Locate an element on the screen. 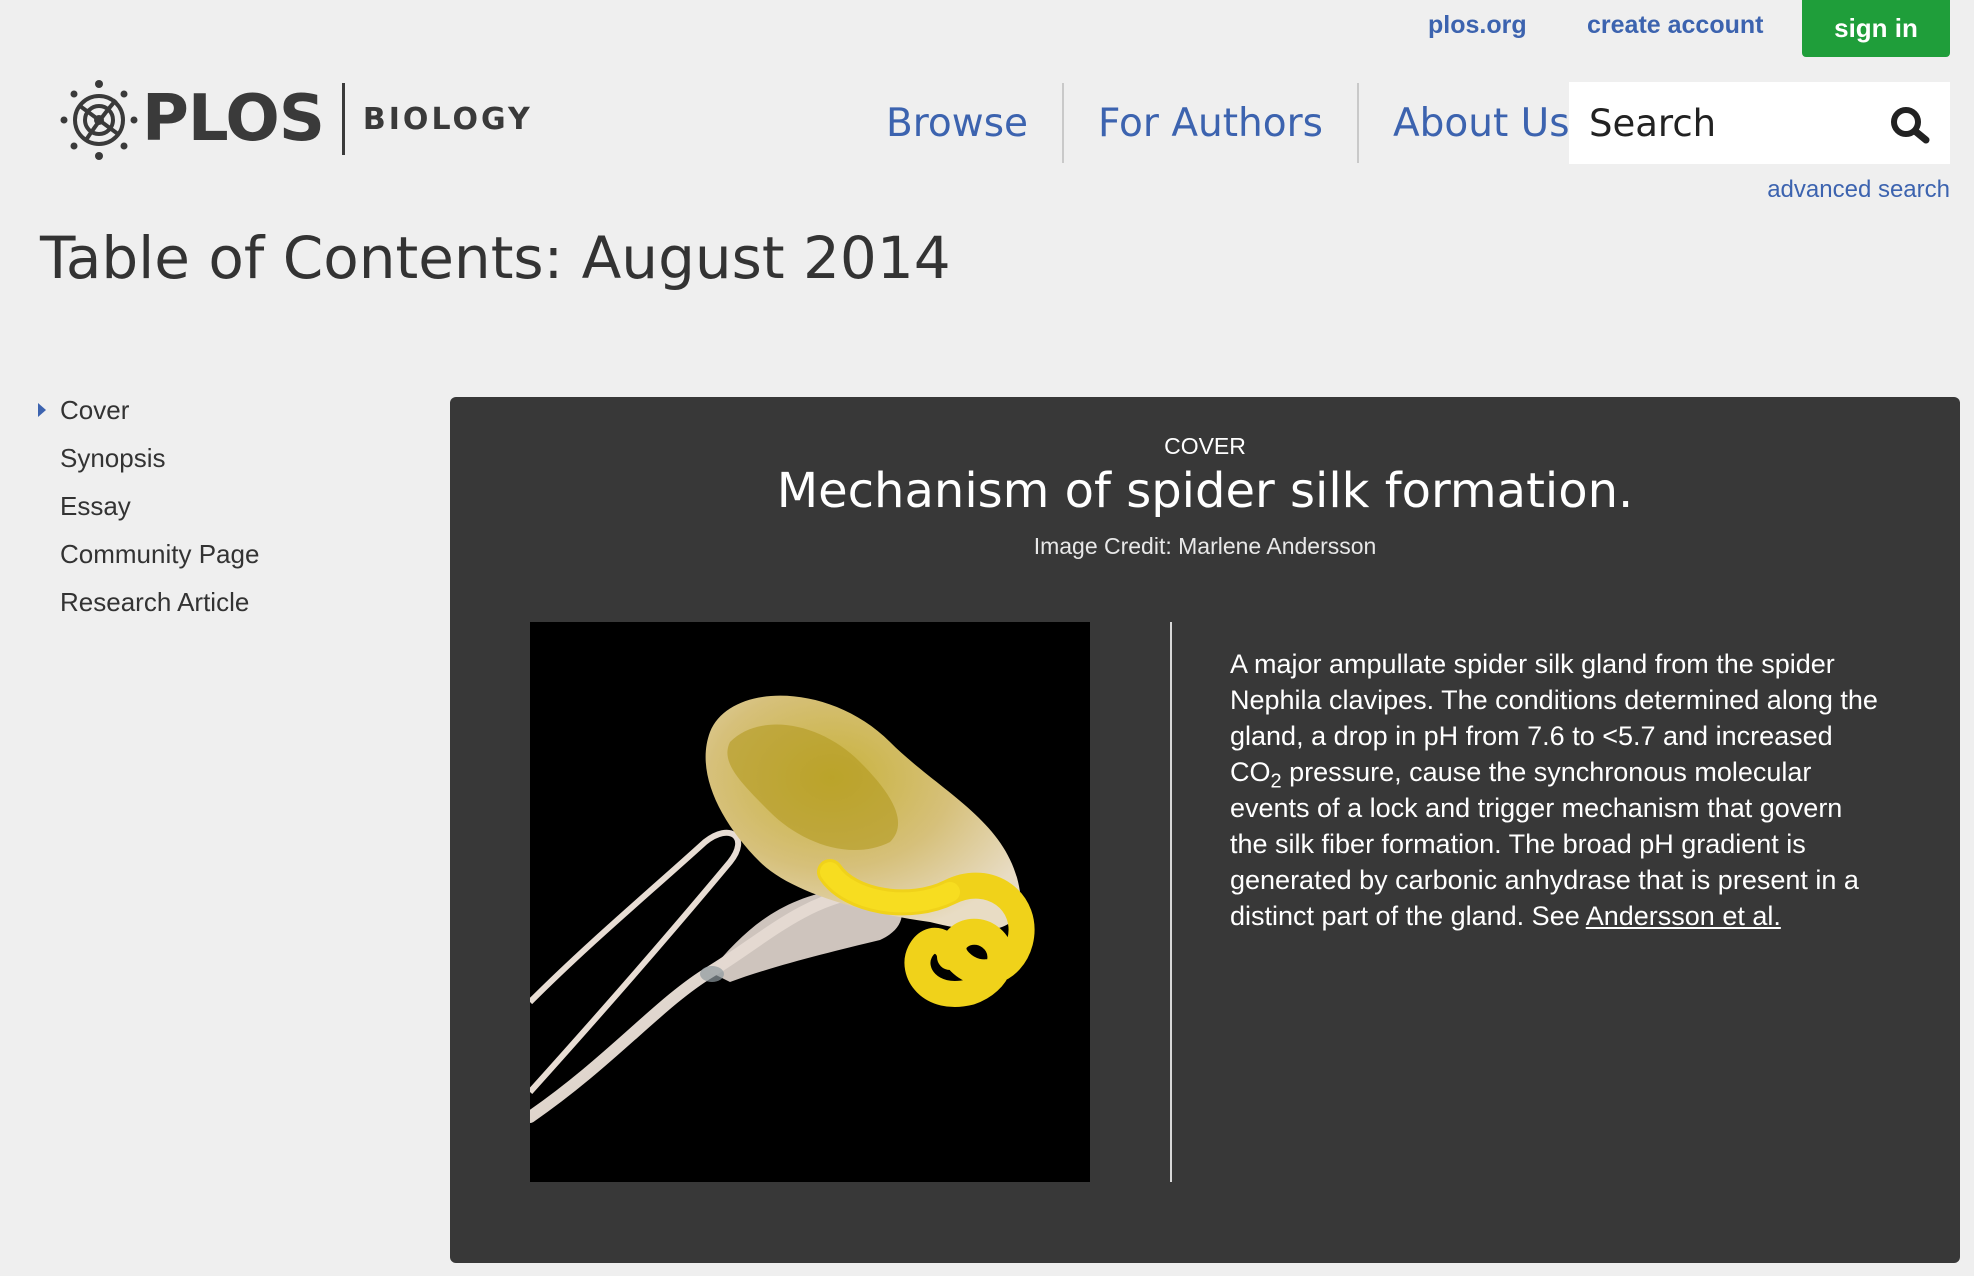  toc-item-essay: Essay is located at coordinates (148, 512).